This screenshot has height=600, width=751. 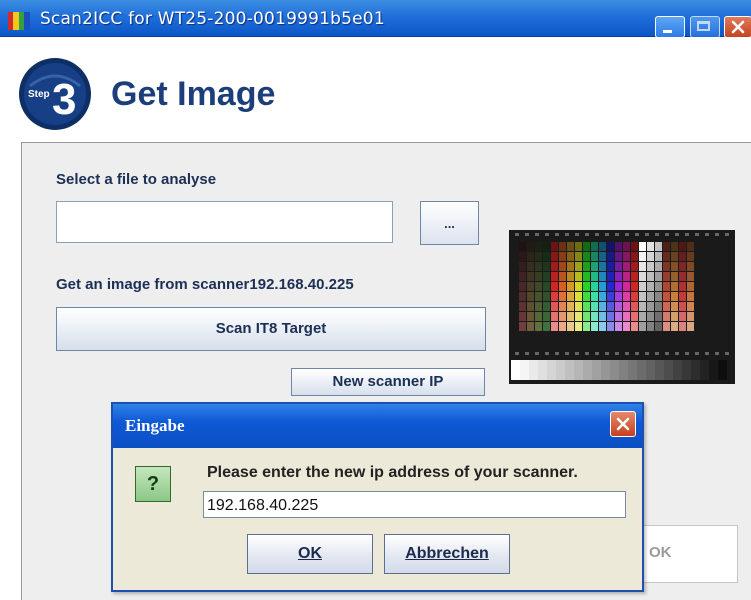 I want to click on dialog-titlebar: Eingabe, so click(x=377, y=426).